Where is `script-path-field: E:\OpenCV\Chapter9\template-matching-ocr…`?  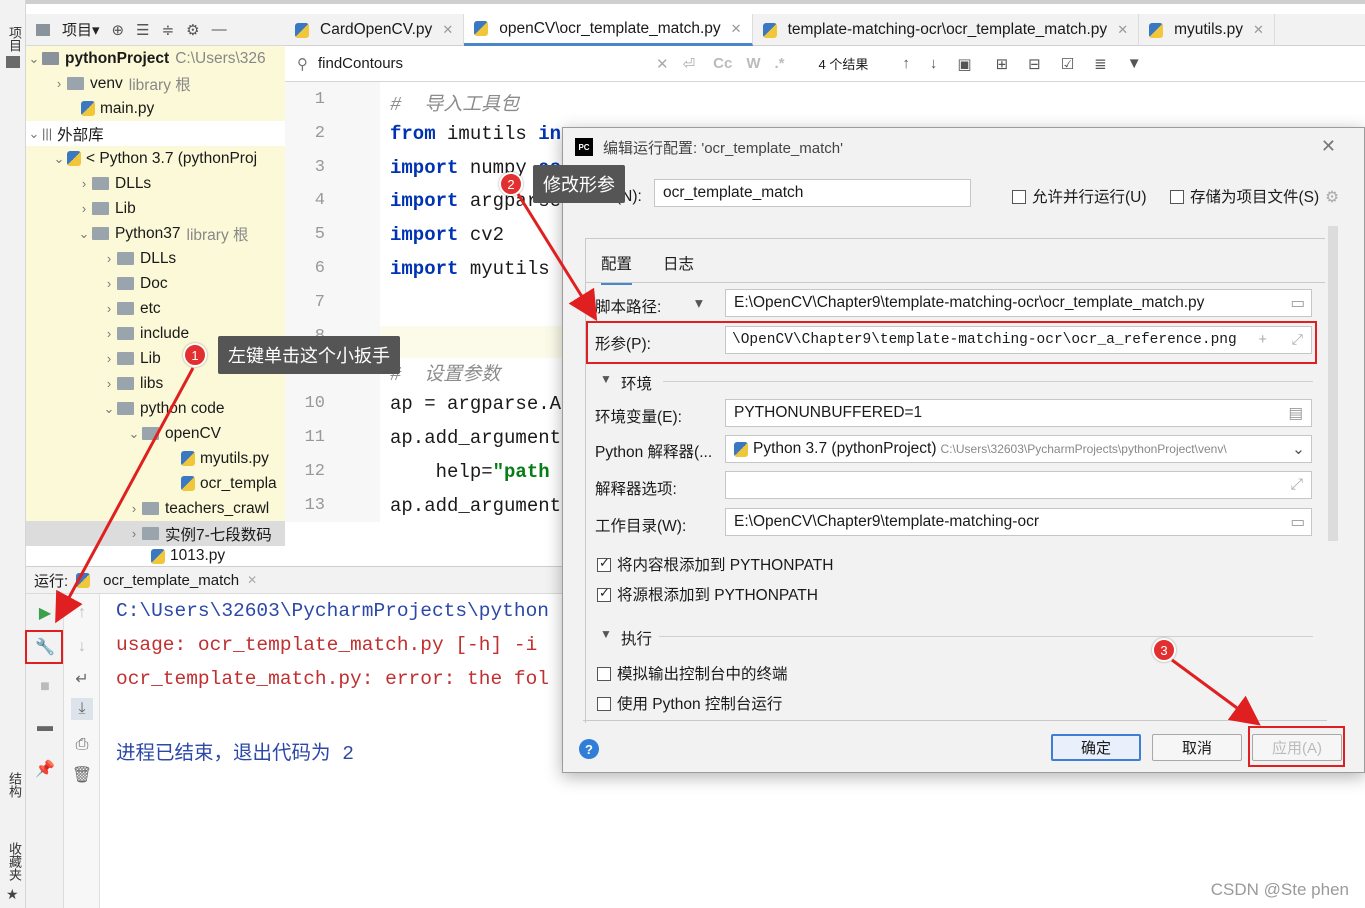
script-path-field: E:\OpenCV\Chapter9\template-matching-ocr… is located at coordinates (1018, 303).